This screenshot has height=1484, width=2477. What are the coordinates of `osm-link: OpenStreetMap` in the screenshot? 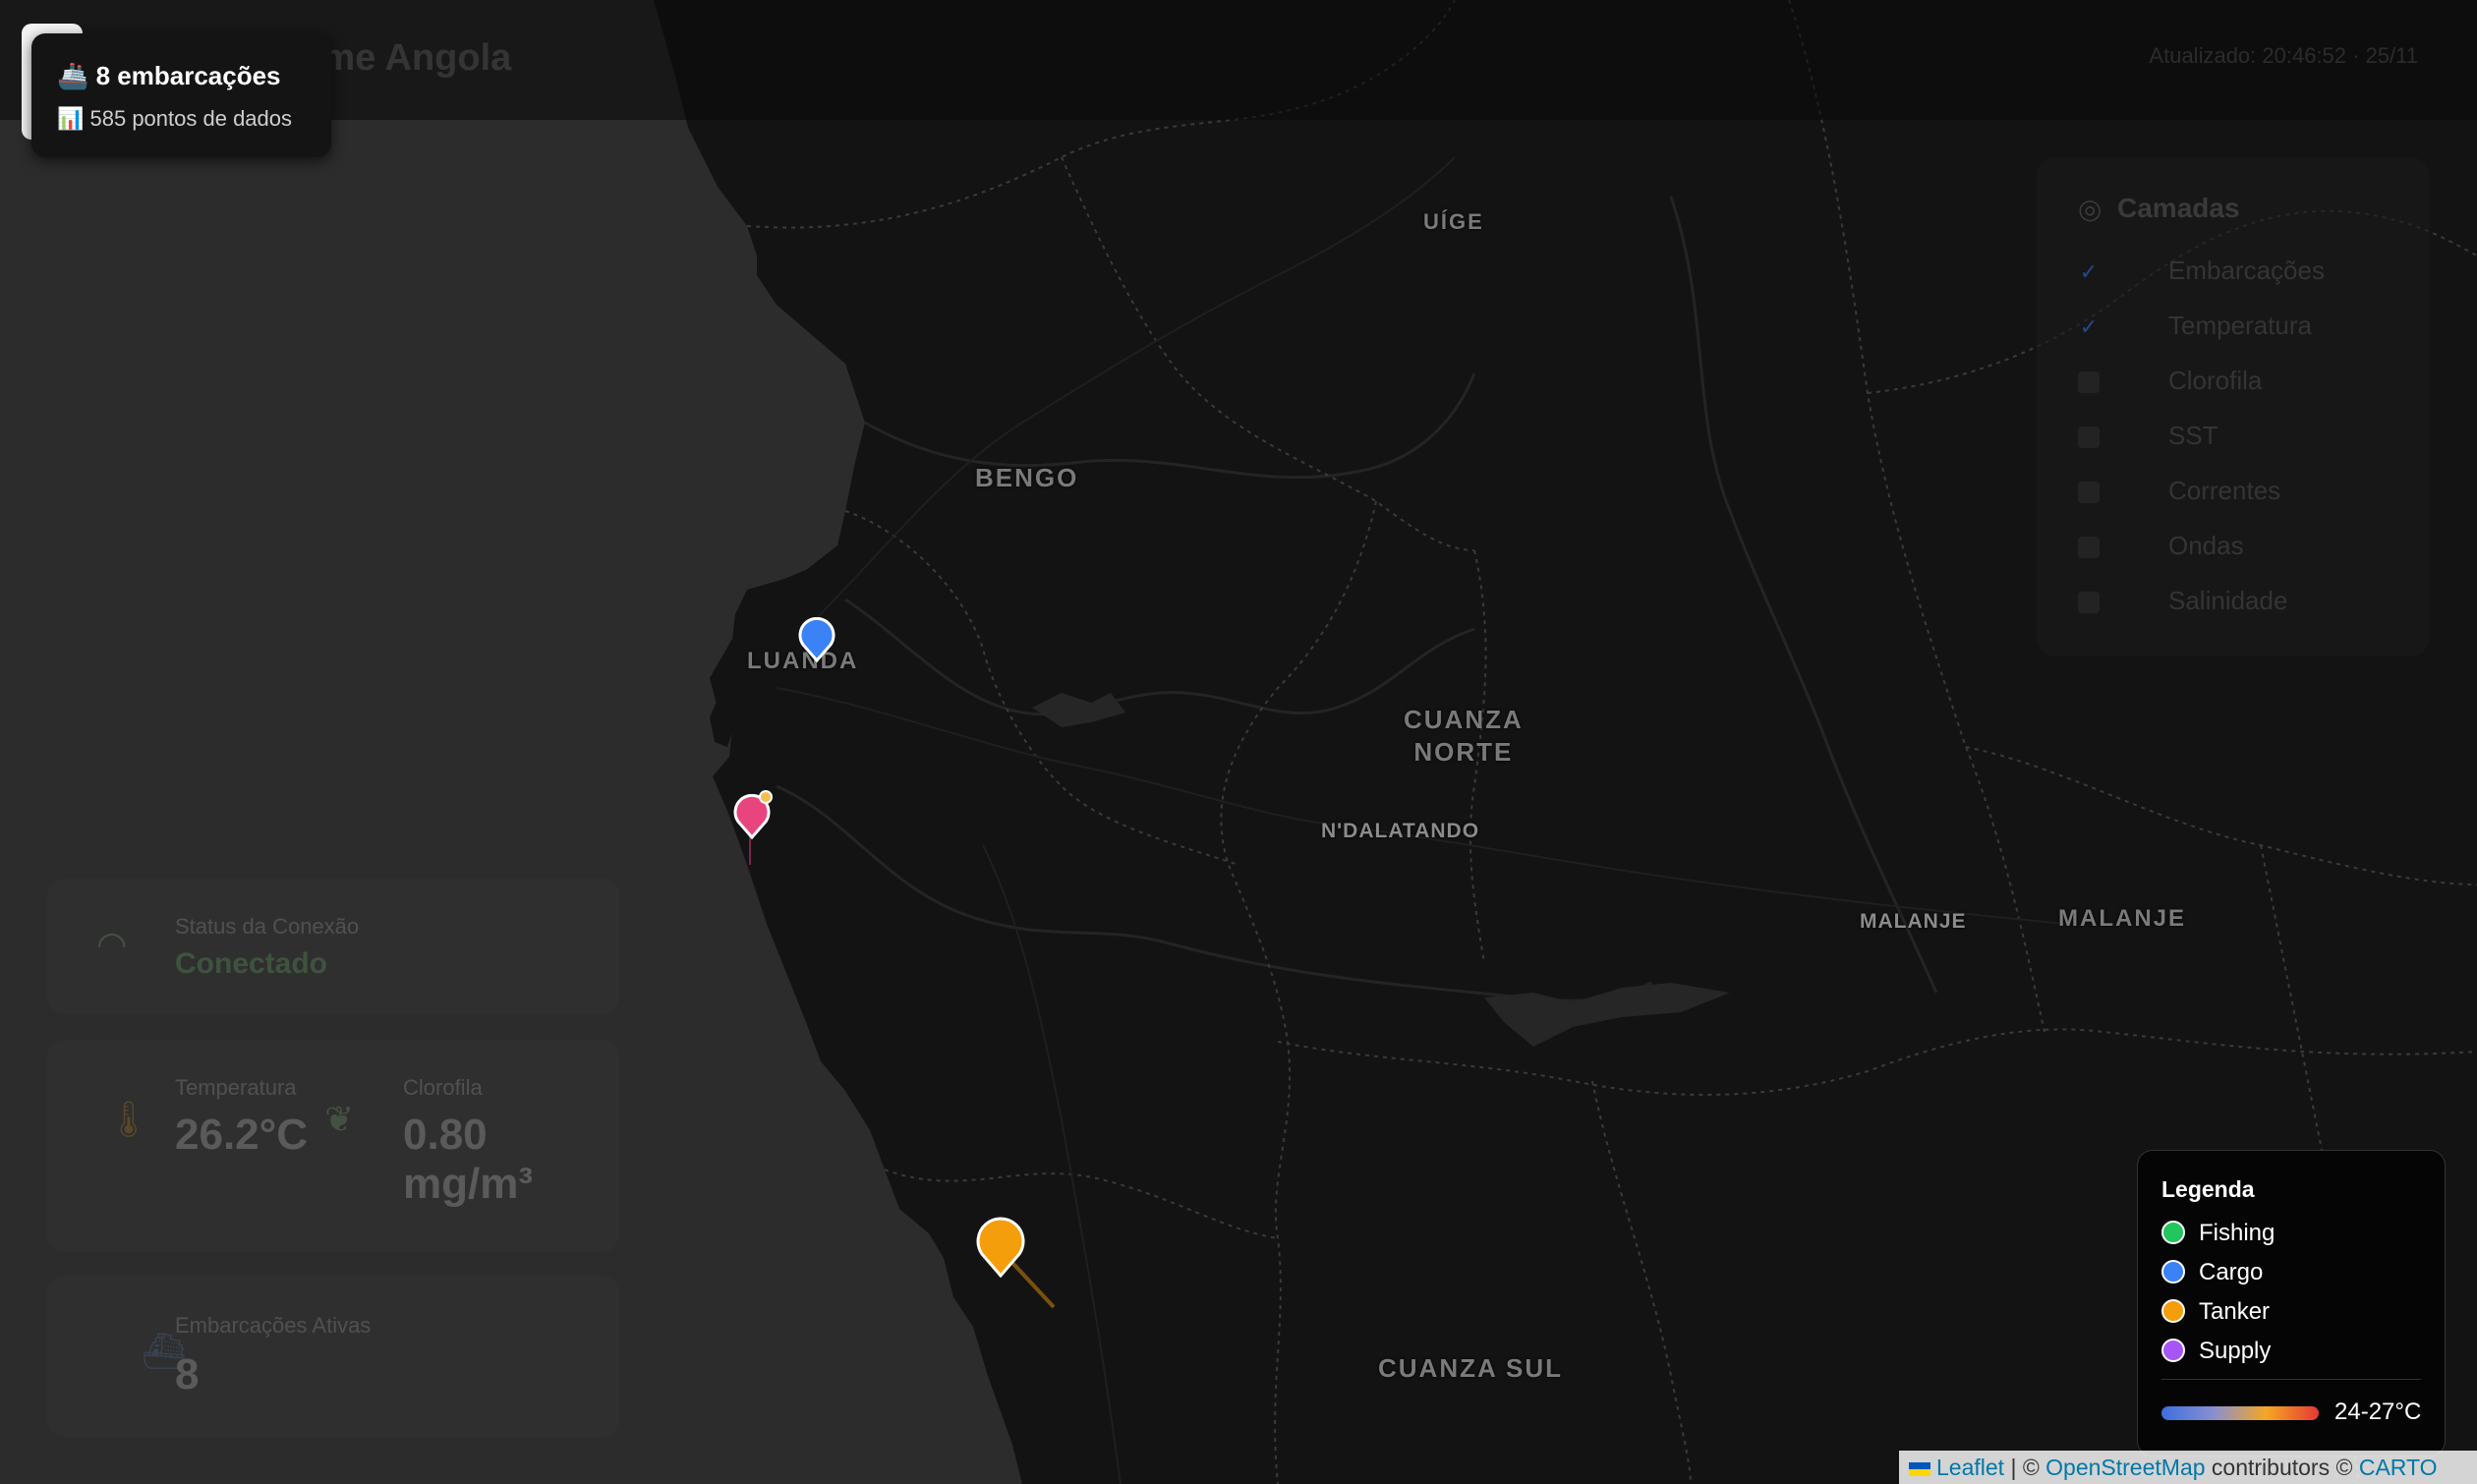 It's located at (2125, 1467).